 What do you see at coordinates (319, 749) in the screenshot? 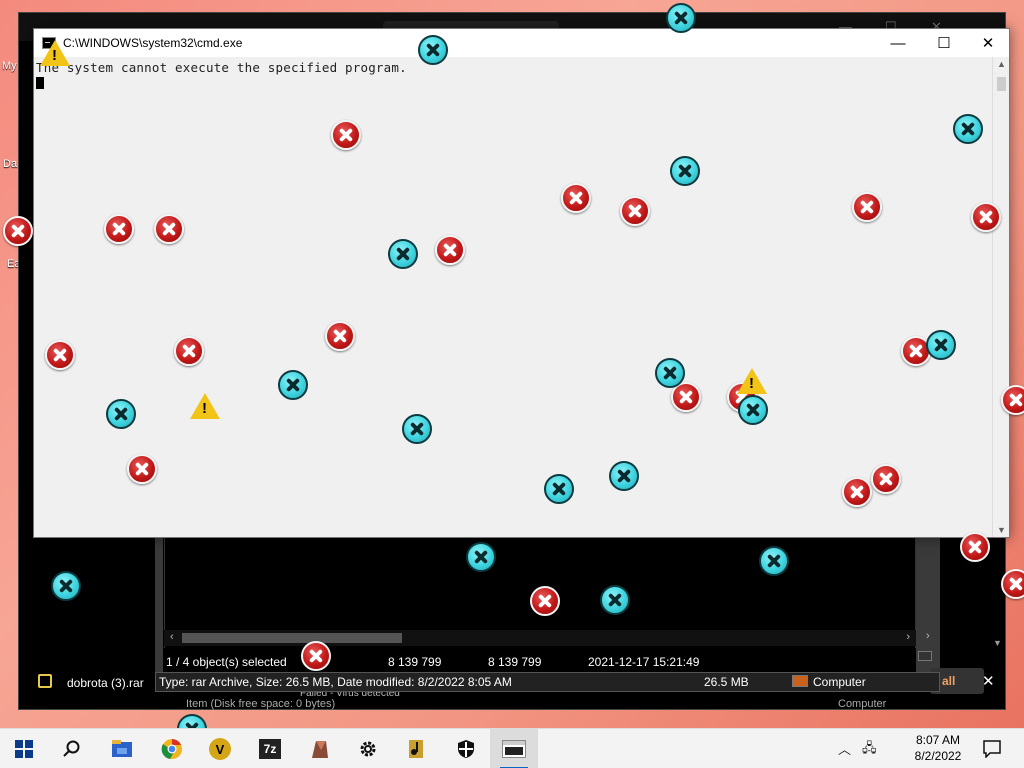
I see `winrar-icon` at bounding box center [319, 749].